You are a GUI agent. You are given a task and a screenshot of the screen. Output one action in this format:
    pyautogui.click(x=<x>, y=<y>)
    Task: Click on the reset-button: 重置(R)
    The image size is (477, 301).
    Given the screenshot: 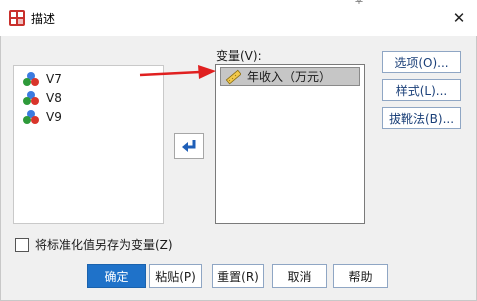 What is the action you would take?
    pyautogui.click(x=238, y=276)
    